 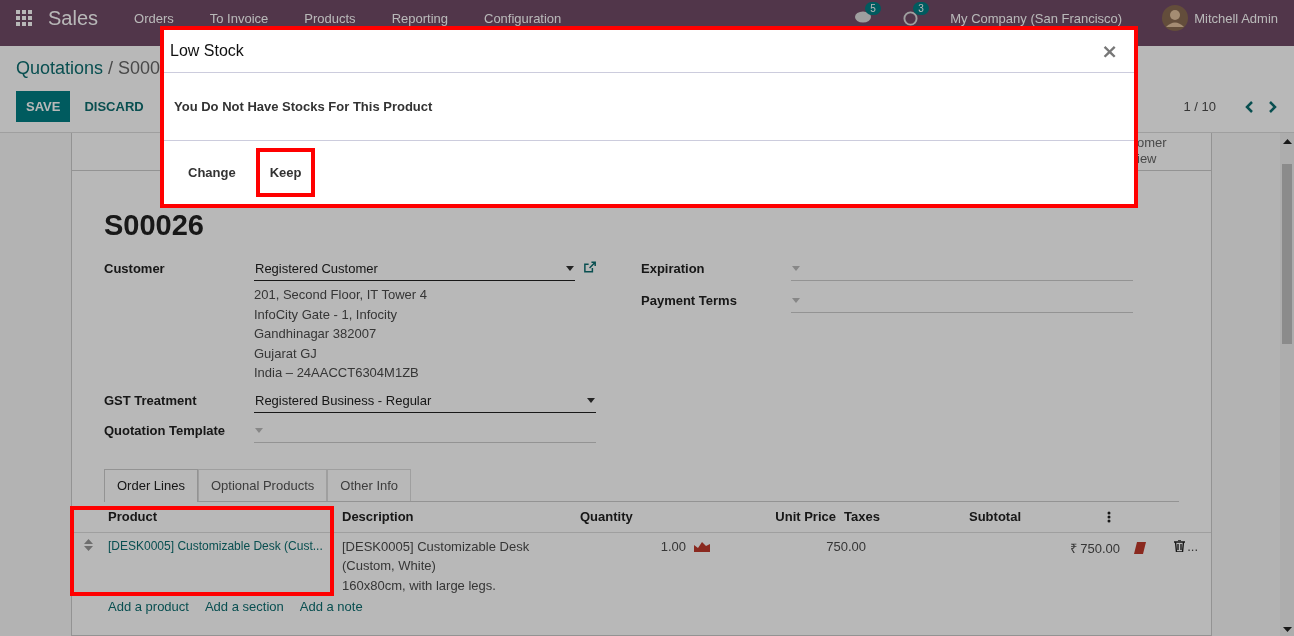 I want to click on description-line: (Custom, White), so click(x=389, y=566).